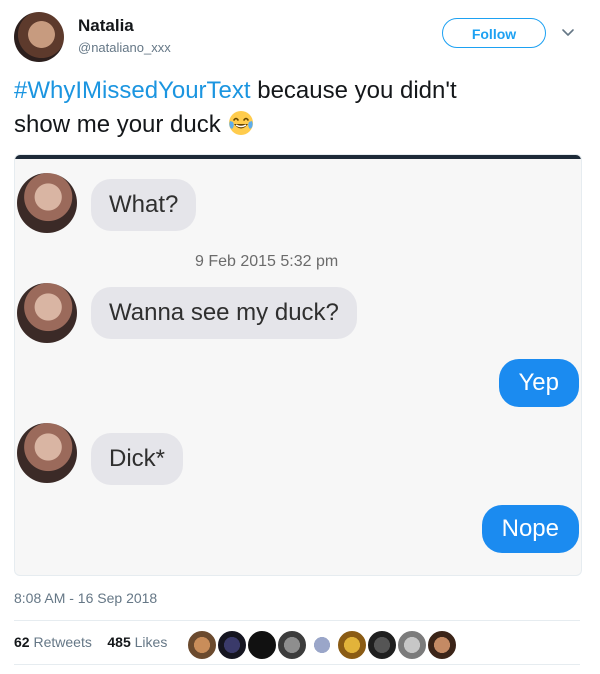 The width and height of the screenshot is (600, 674). Describe the element at coordinates (530, 529) in the screenshot. I see `message-bubble-outgoing: Nope` at that location.